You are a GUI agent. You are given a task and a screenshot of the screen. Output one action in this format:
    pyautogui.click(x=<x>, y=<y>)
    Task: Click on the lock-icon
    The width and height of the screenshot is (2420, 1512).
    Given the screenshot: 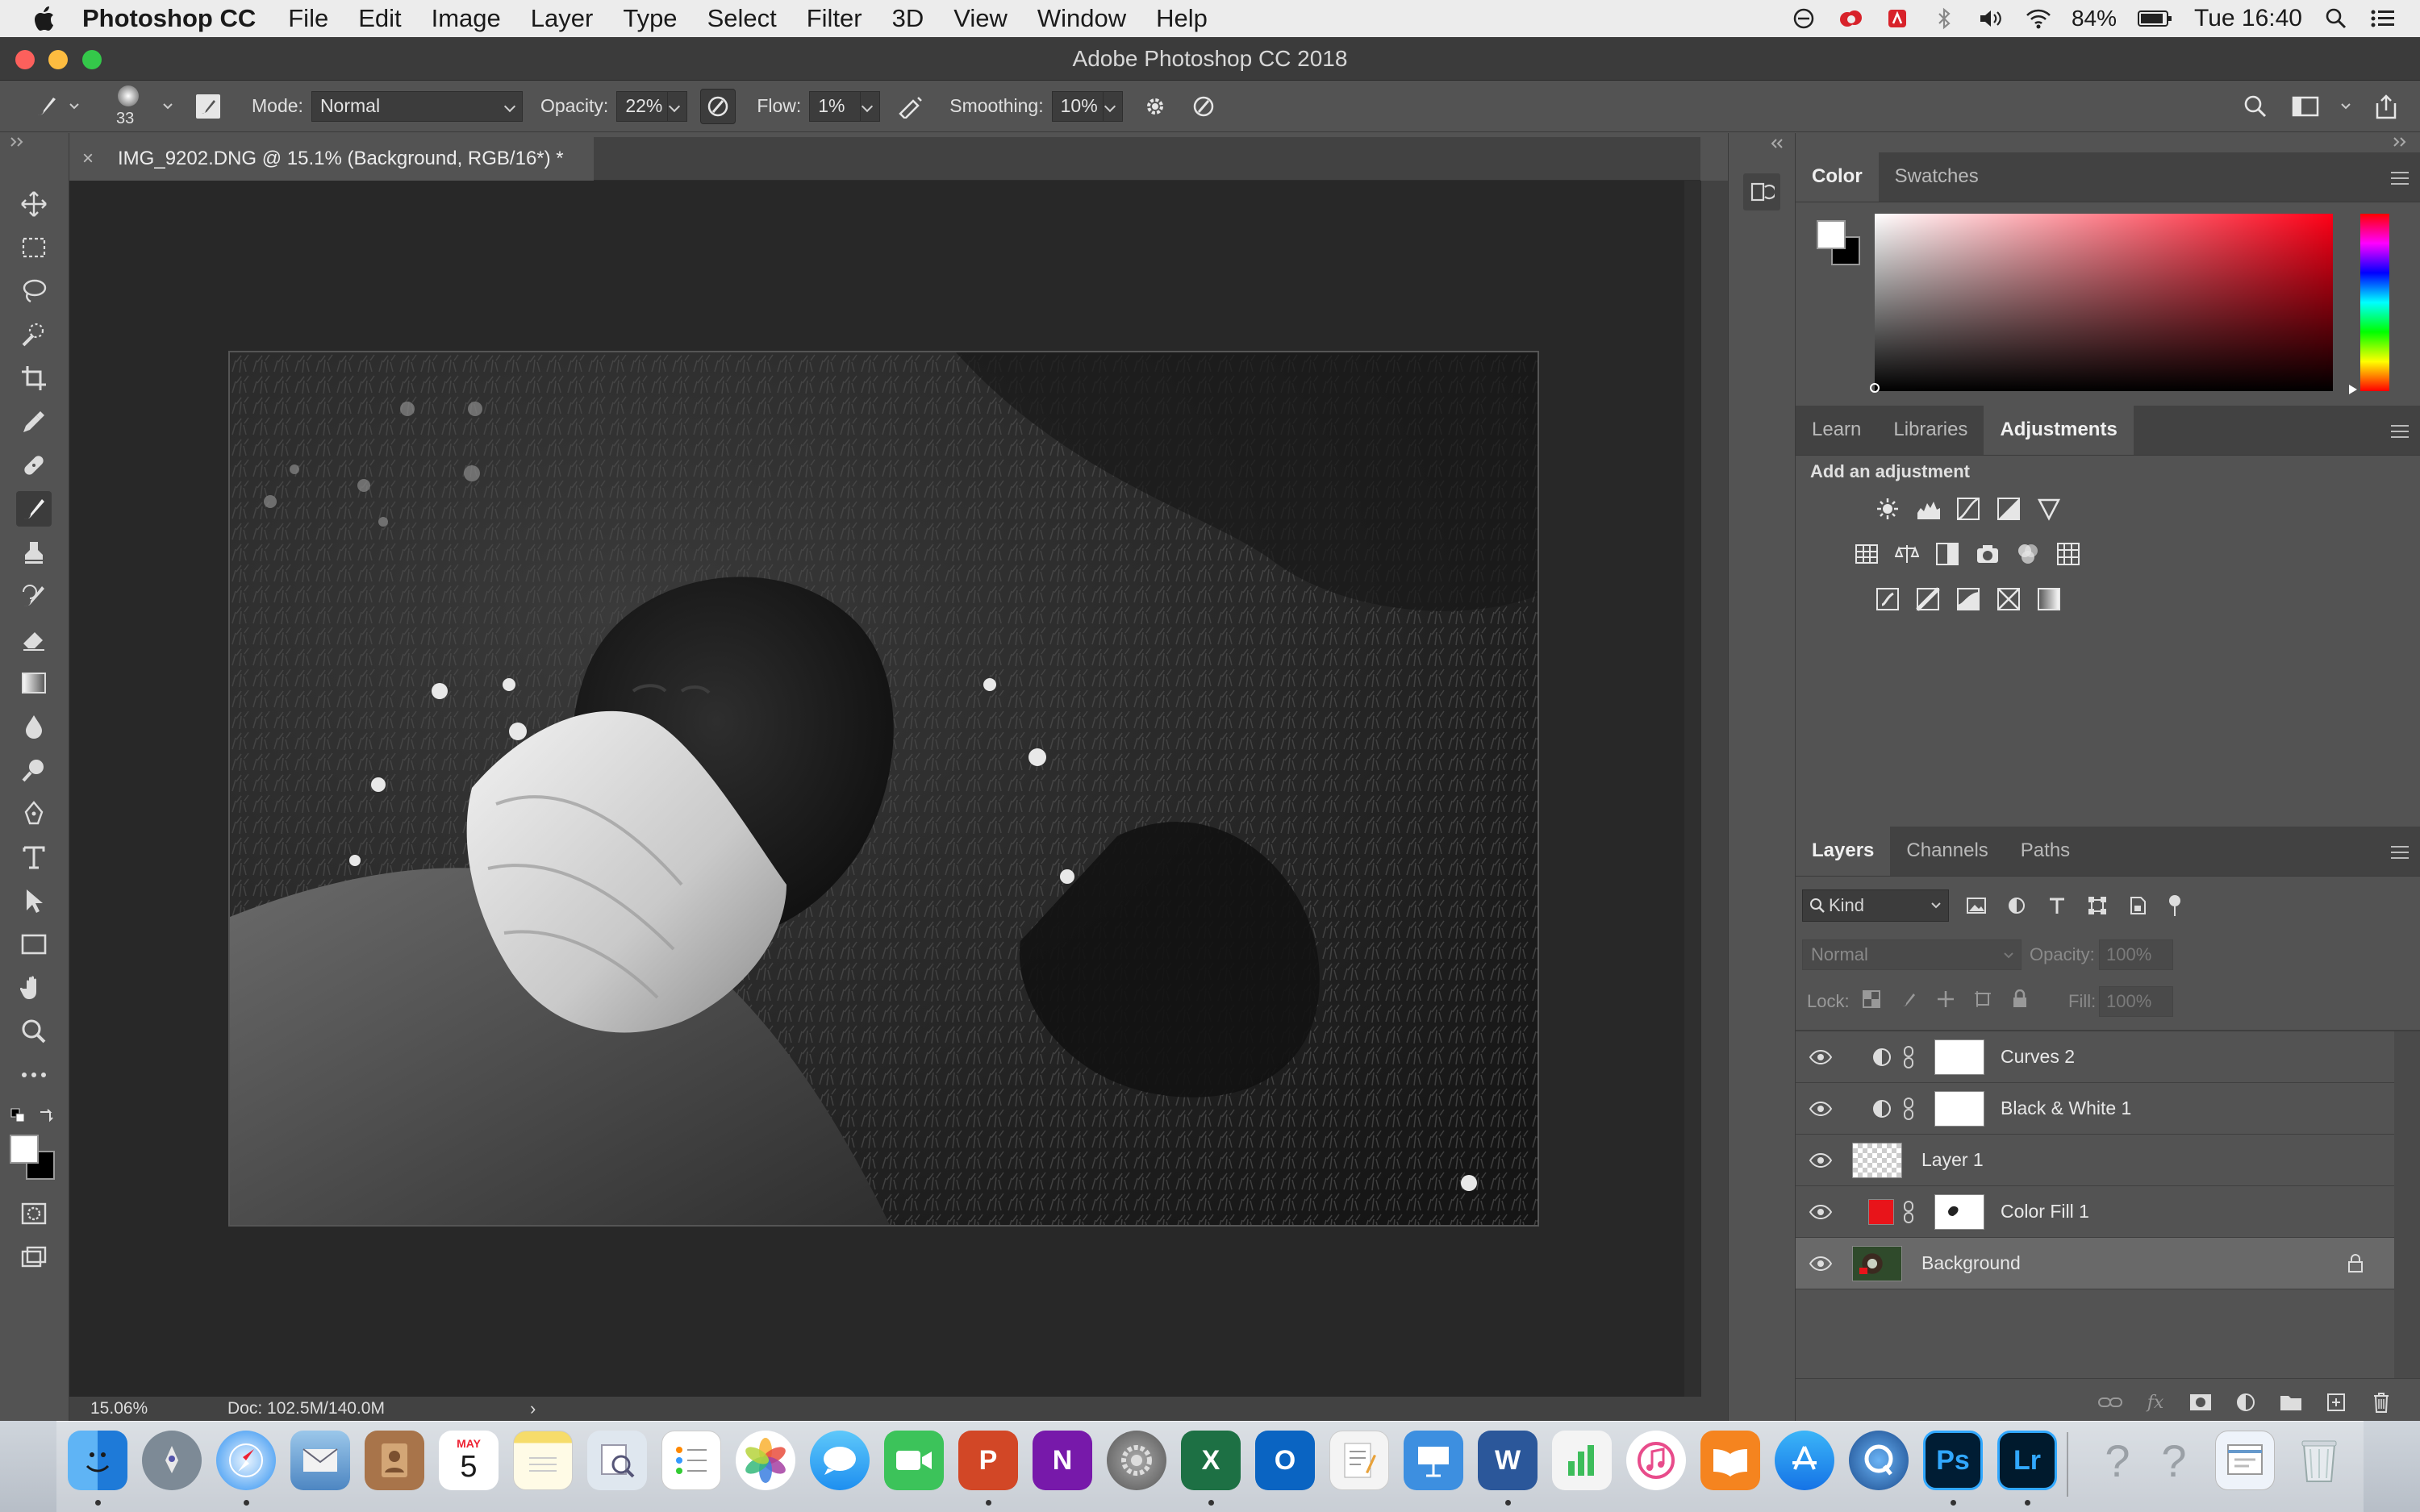 What is the action you would take?
    pyautogui.click(x=2355, y=1263)
    